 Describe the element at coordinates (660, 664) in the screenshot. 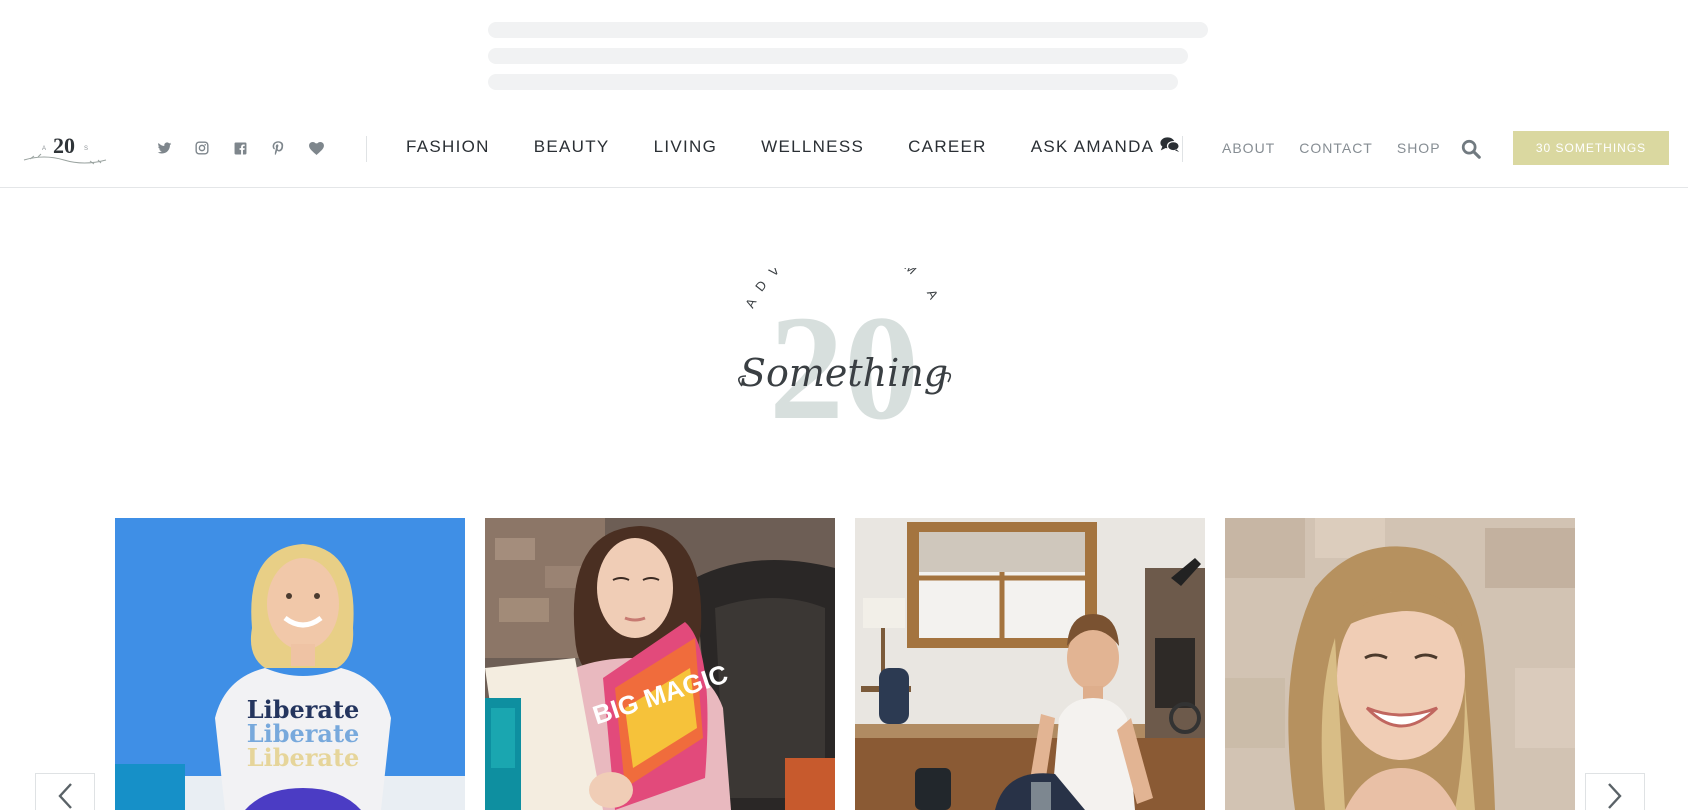

I see `carousel-slide: BIG MAGIC` at that location.